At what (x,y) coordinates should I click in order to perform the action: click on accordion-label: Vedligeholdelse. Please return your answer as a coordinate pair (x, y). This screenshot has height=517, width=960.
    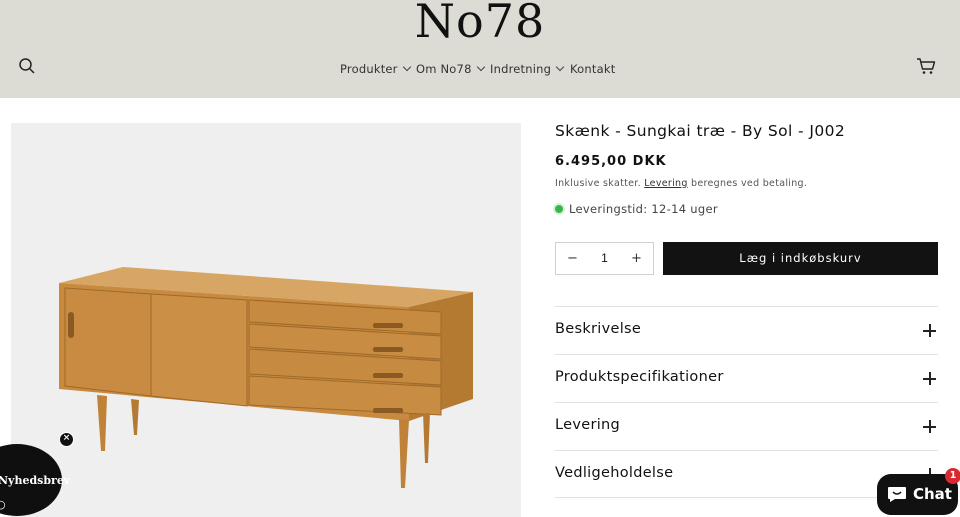
    Looking at the image, I should click on (614, 473).